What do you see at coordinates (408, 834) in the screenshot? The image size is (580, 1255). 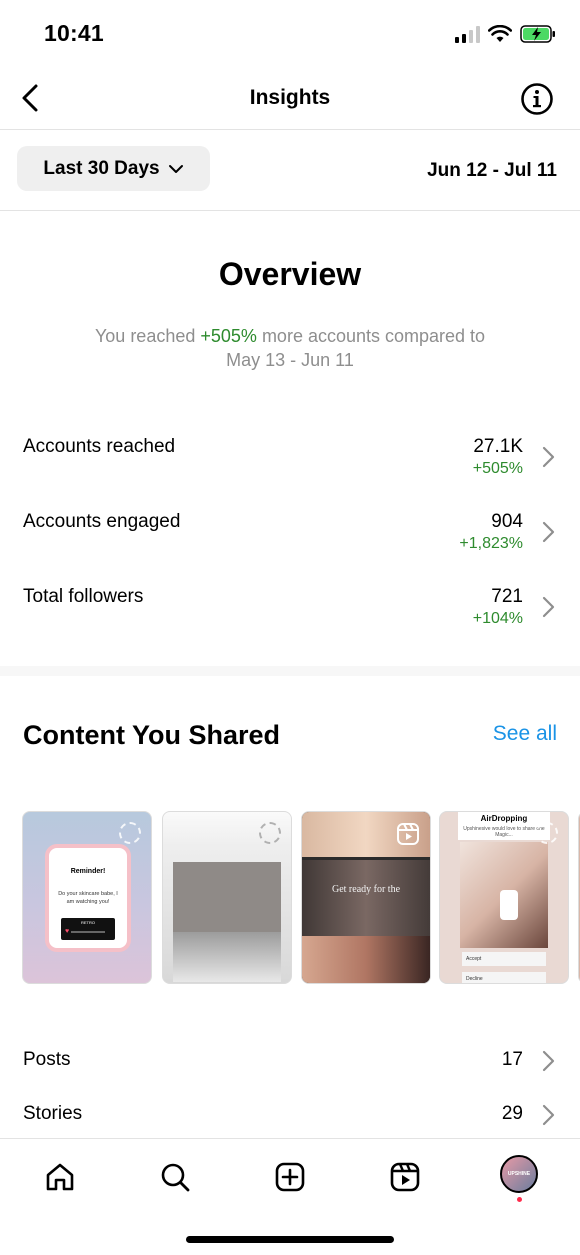 I see `reel-icon` at bounding box center [408, 834].